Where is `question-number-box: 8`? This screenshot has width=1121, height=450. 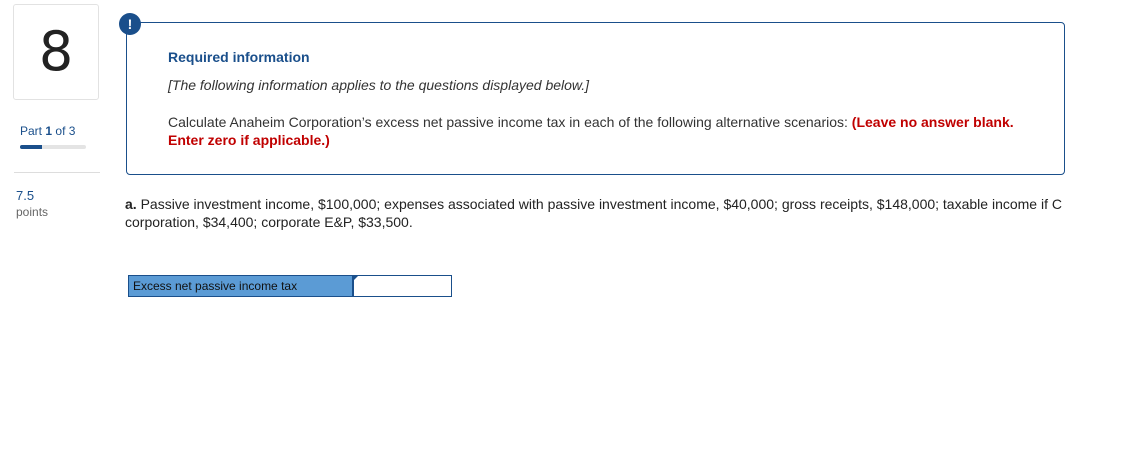 question-number-box: 8 is located at coordinates (56, 52).